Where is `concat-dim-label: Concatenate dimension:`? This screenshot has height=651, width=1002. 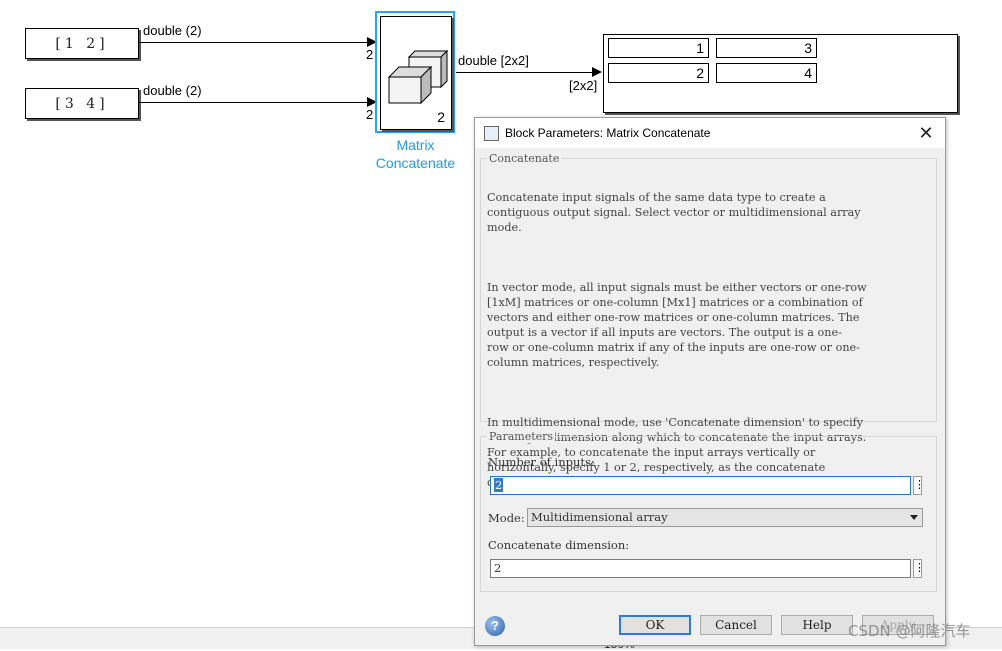
concat-dim-label: Concatenate dimension: is located at coordinates (559, 545).